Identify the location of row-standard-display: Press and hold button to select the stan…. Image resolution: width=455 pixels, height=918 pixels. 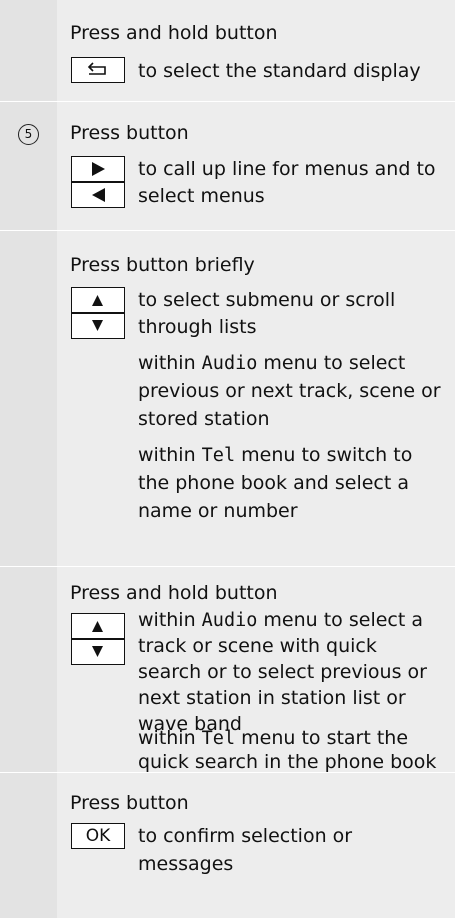
(227, 50).